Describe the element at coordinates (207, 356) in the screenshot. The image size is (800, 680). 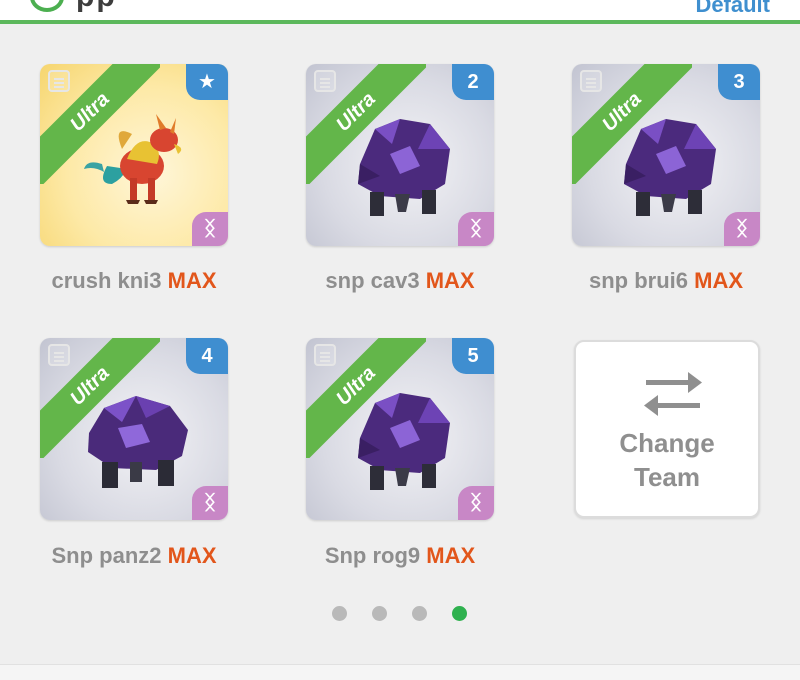
I see `slot-number-badge: 4` at that location.